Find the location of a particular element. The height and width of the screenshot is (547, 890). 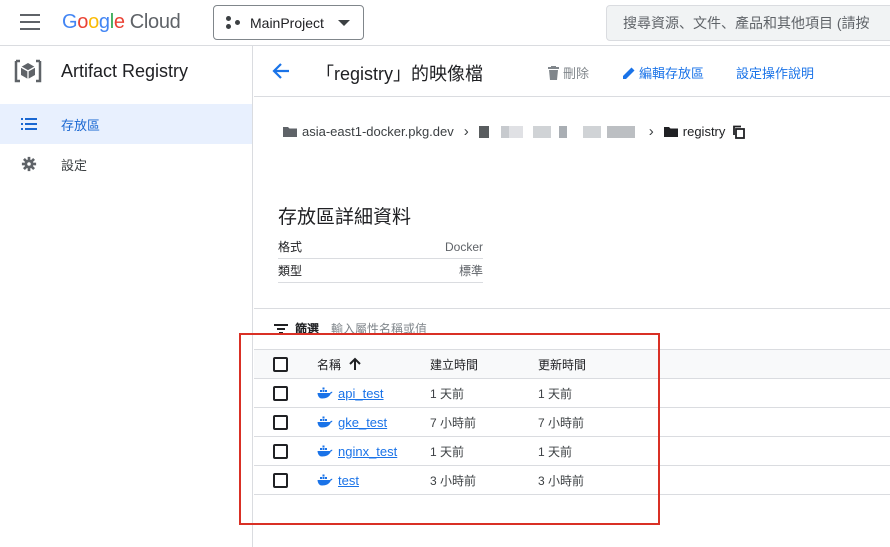

delete-button: 刪除 is located at coordinates (568, 72).